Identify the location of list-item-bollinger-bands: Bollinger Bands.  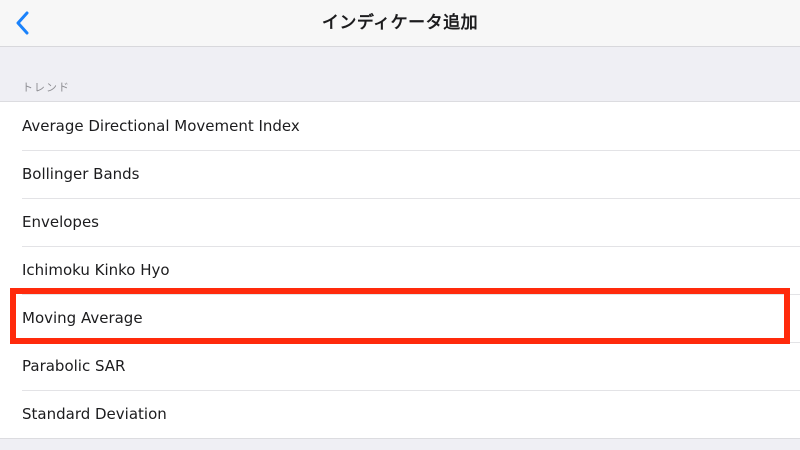
(400, 174).